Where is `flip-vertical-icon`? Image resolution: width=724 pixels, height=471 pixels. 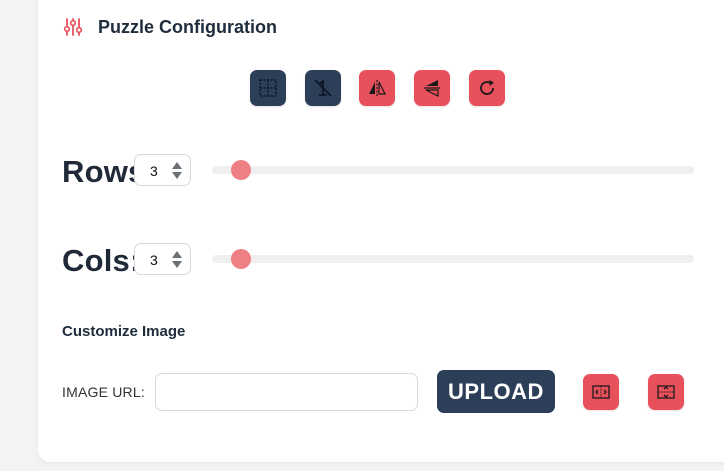
flip-vertical-icon is located at coordinates (432, 88).